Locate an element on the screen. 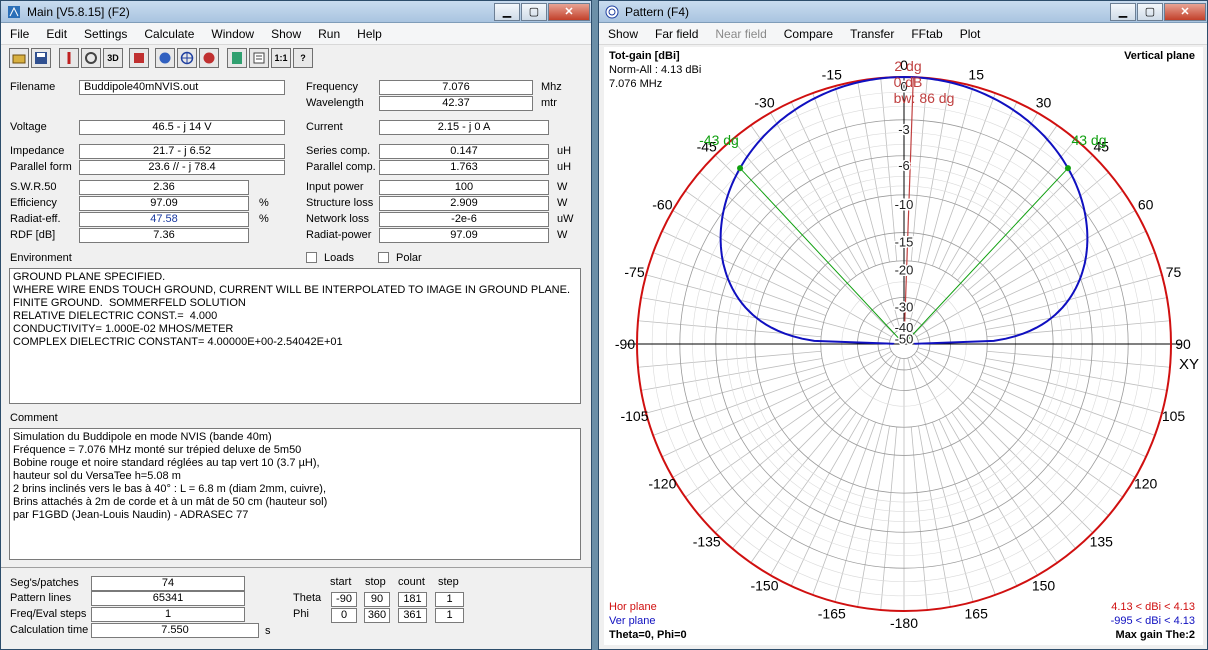 This screenshot has width=1208, height=650. frequency-unit: Mhz is located at coordinates (551, 87).